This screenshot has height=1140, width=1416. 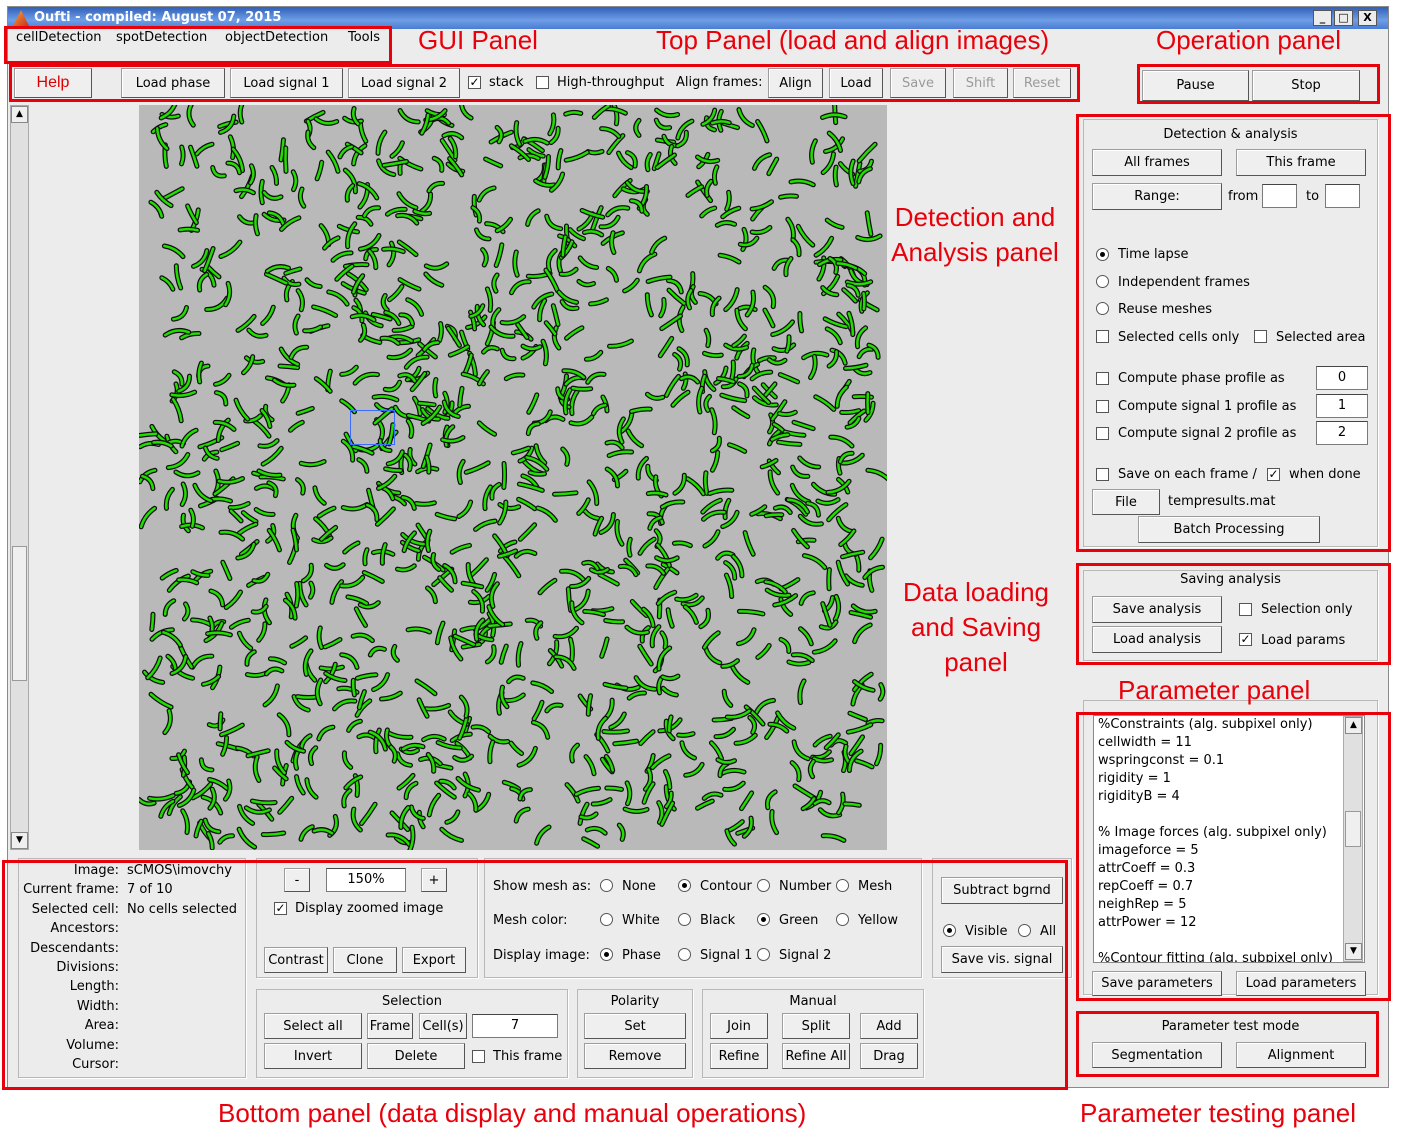 I want to click on gui-panel-annotation: GUI Panel, so click(x=478, y=40).